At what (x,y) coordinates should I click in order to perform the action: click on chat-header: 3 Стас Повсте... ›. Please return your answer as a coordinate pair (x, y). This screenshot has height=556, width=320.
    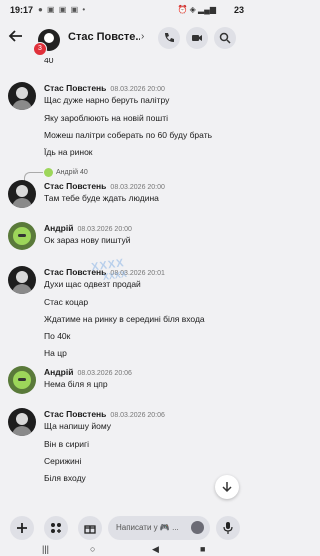
    Looking at the image, I should click on (125, 39).